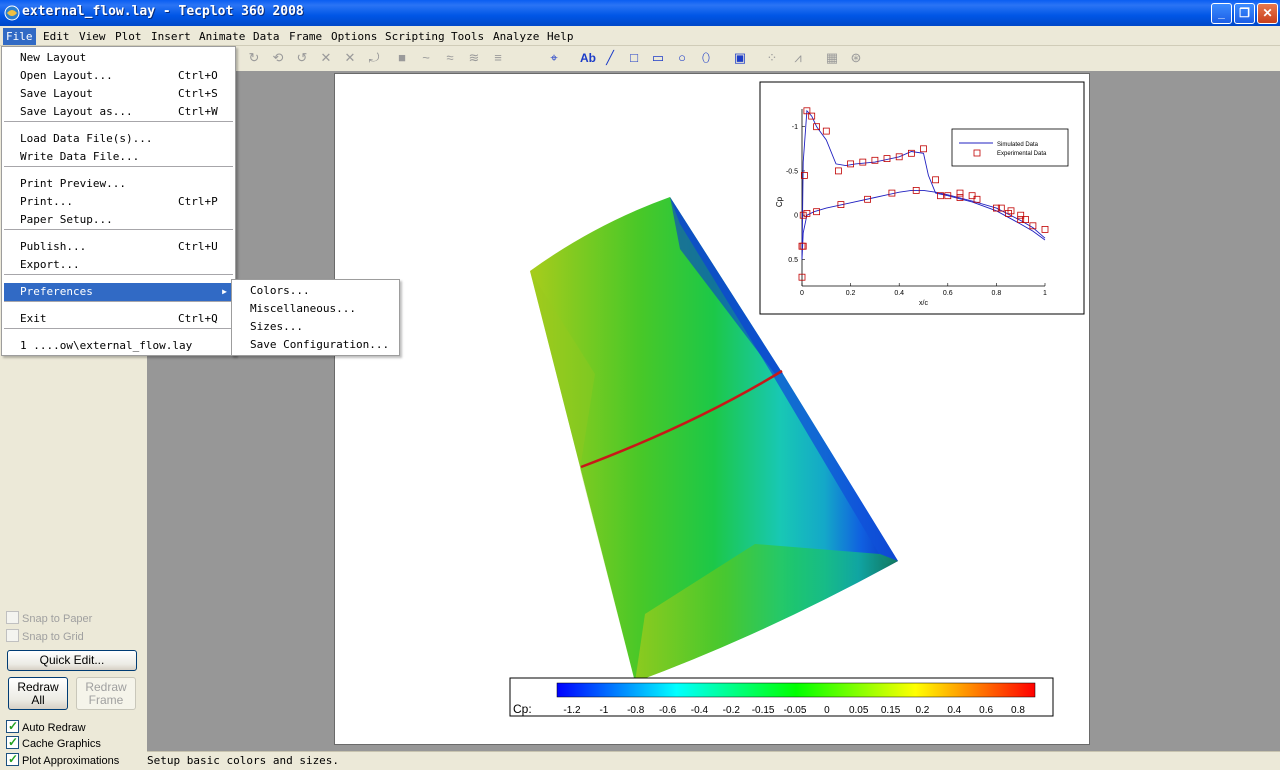 The image size is (1280, 770). Describe the element at coordinates (198, 111) in the screenshot. I see `menu-item-shortcut: Ctrl+W` at that location.